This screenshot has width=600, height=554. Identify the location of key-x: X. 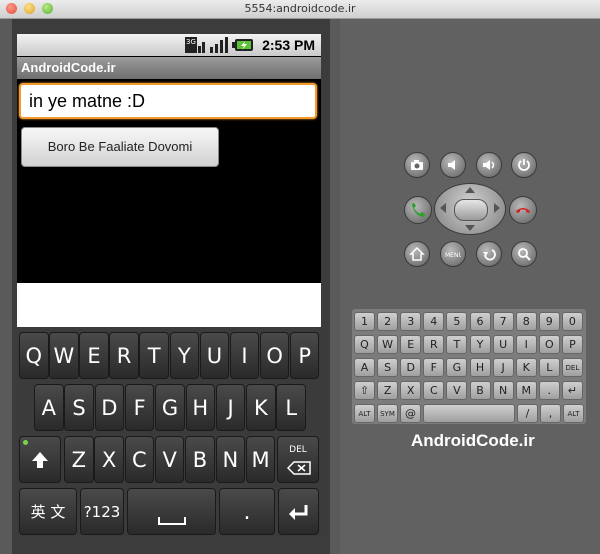
(109, 459).